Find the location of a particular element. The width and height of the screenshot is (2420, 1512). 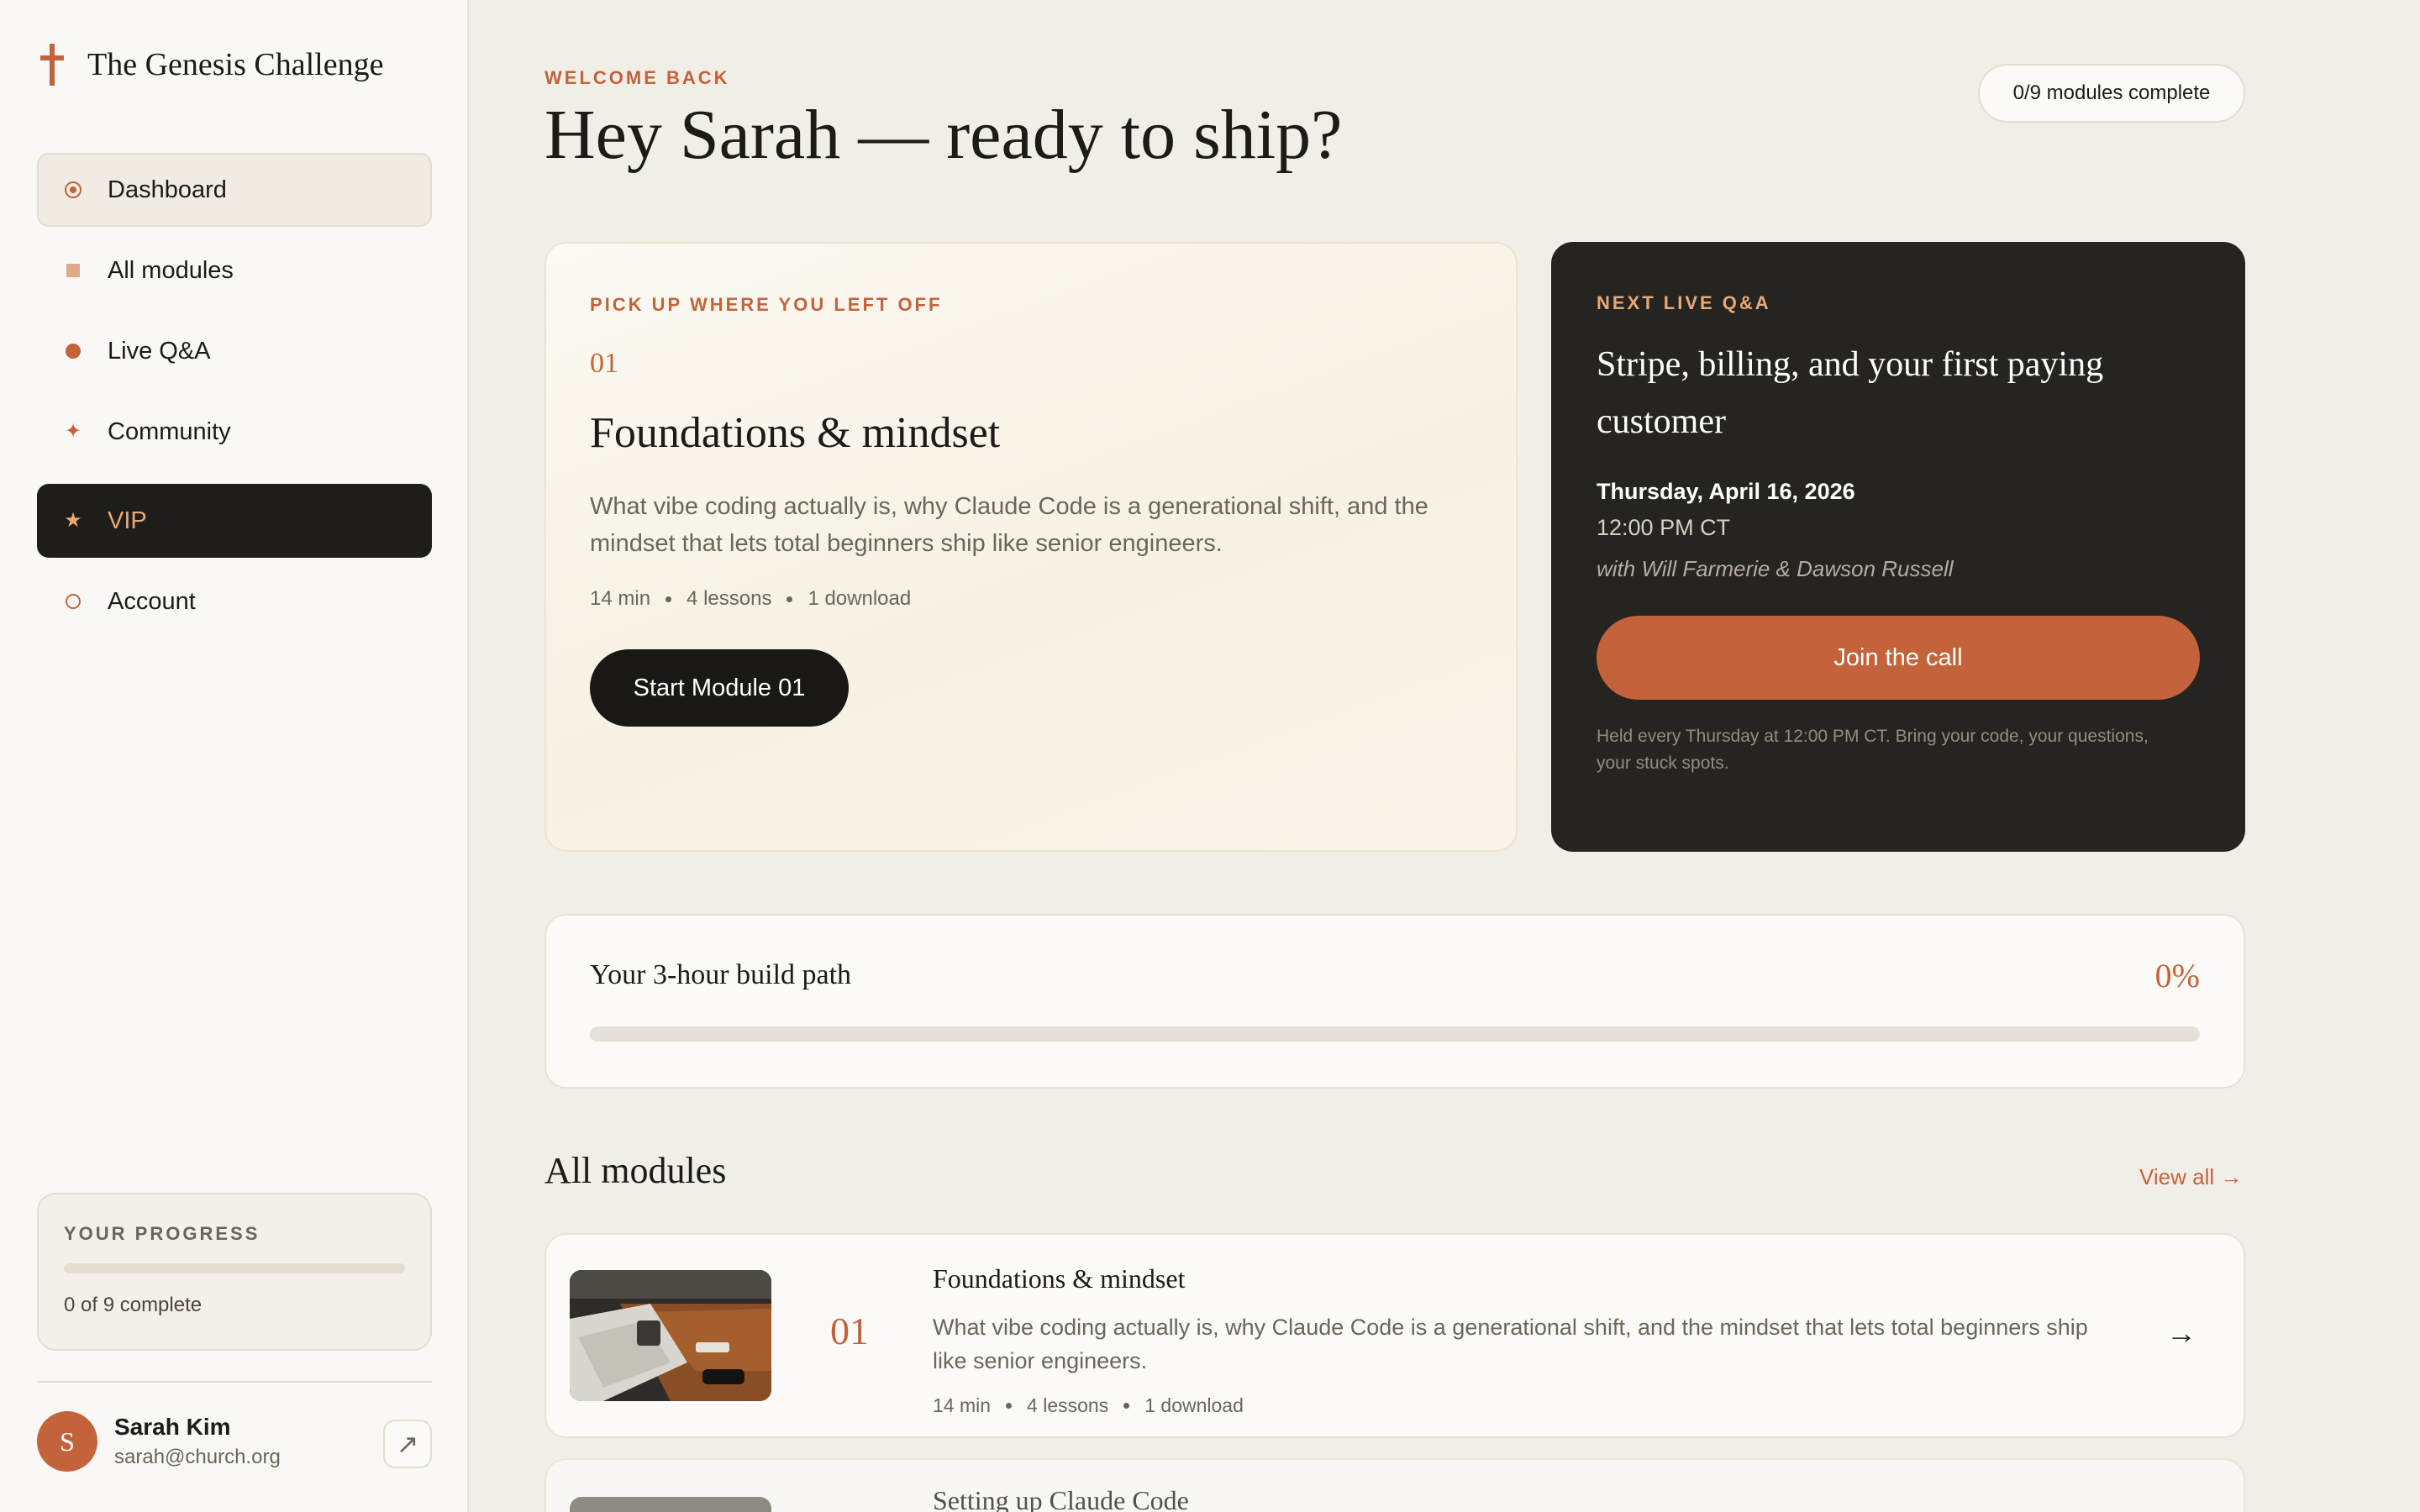

target-icon is located at coordinates (73, 190).